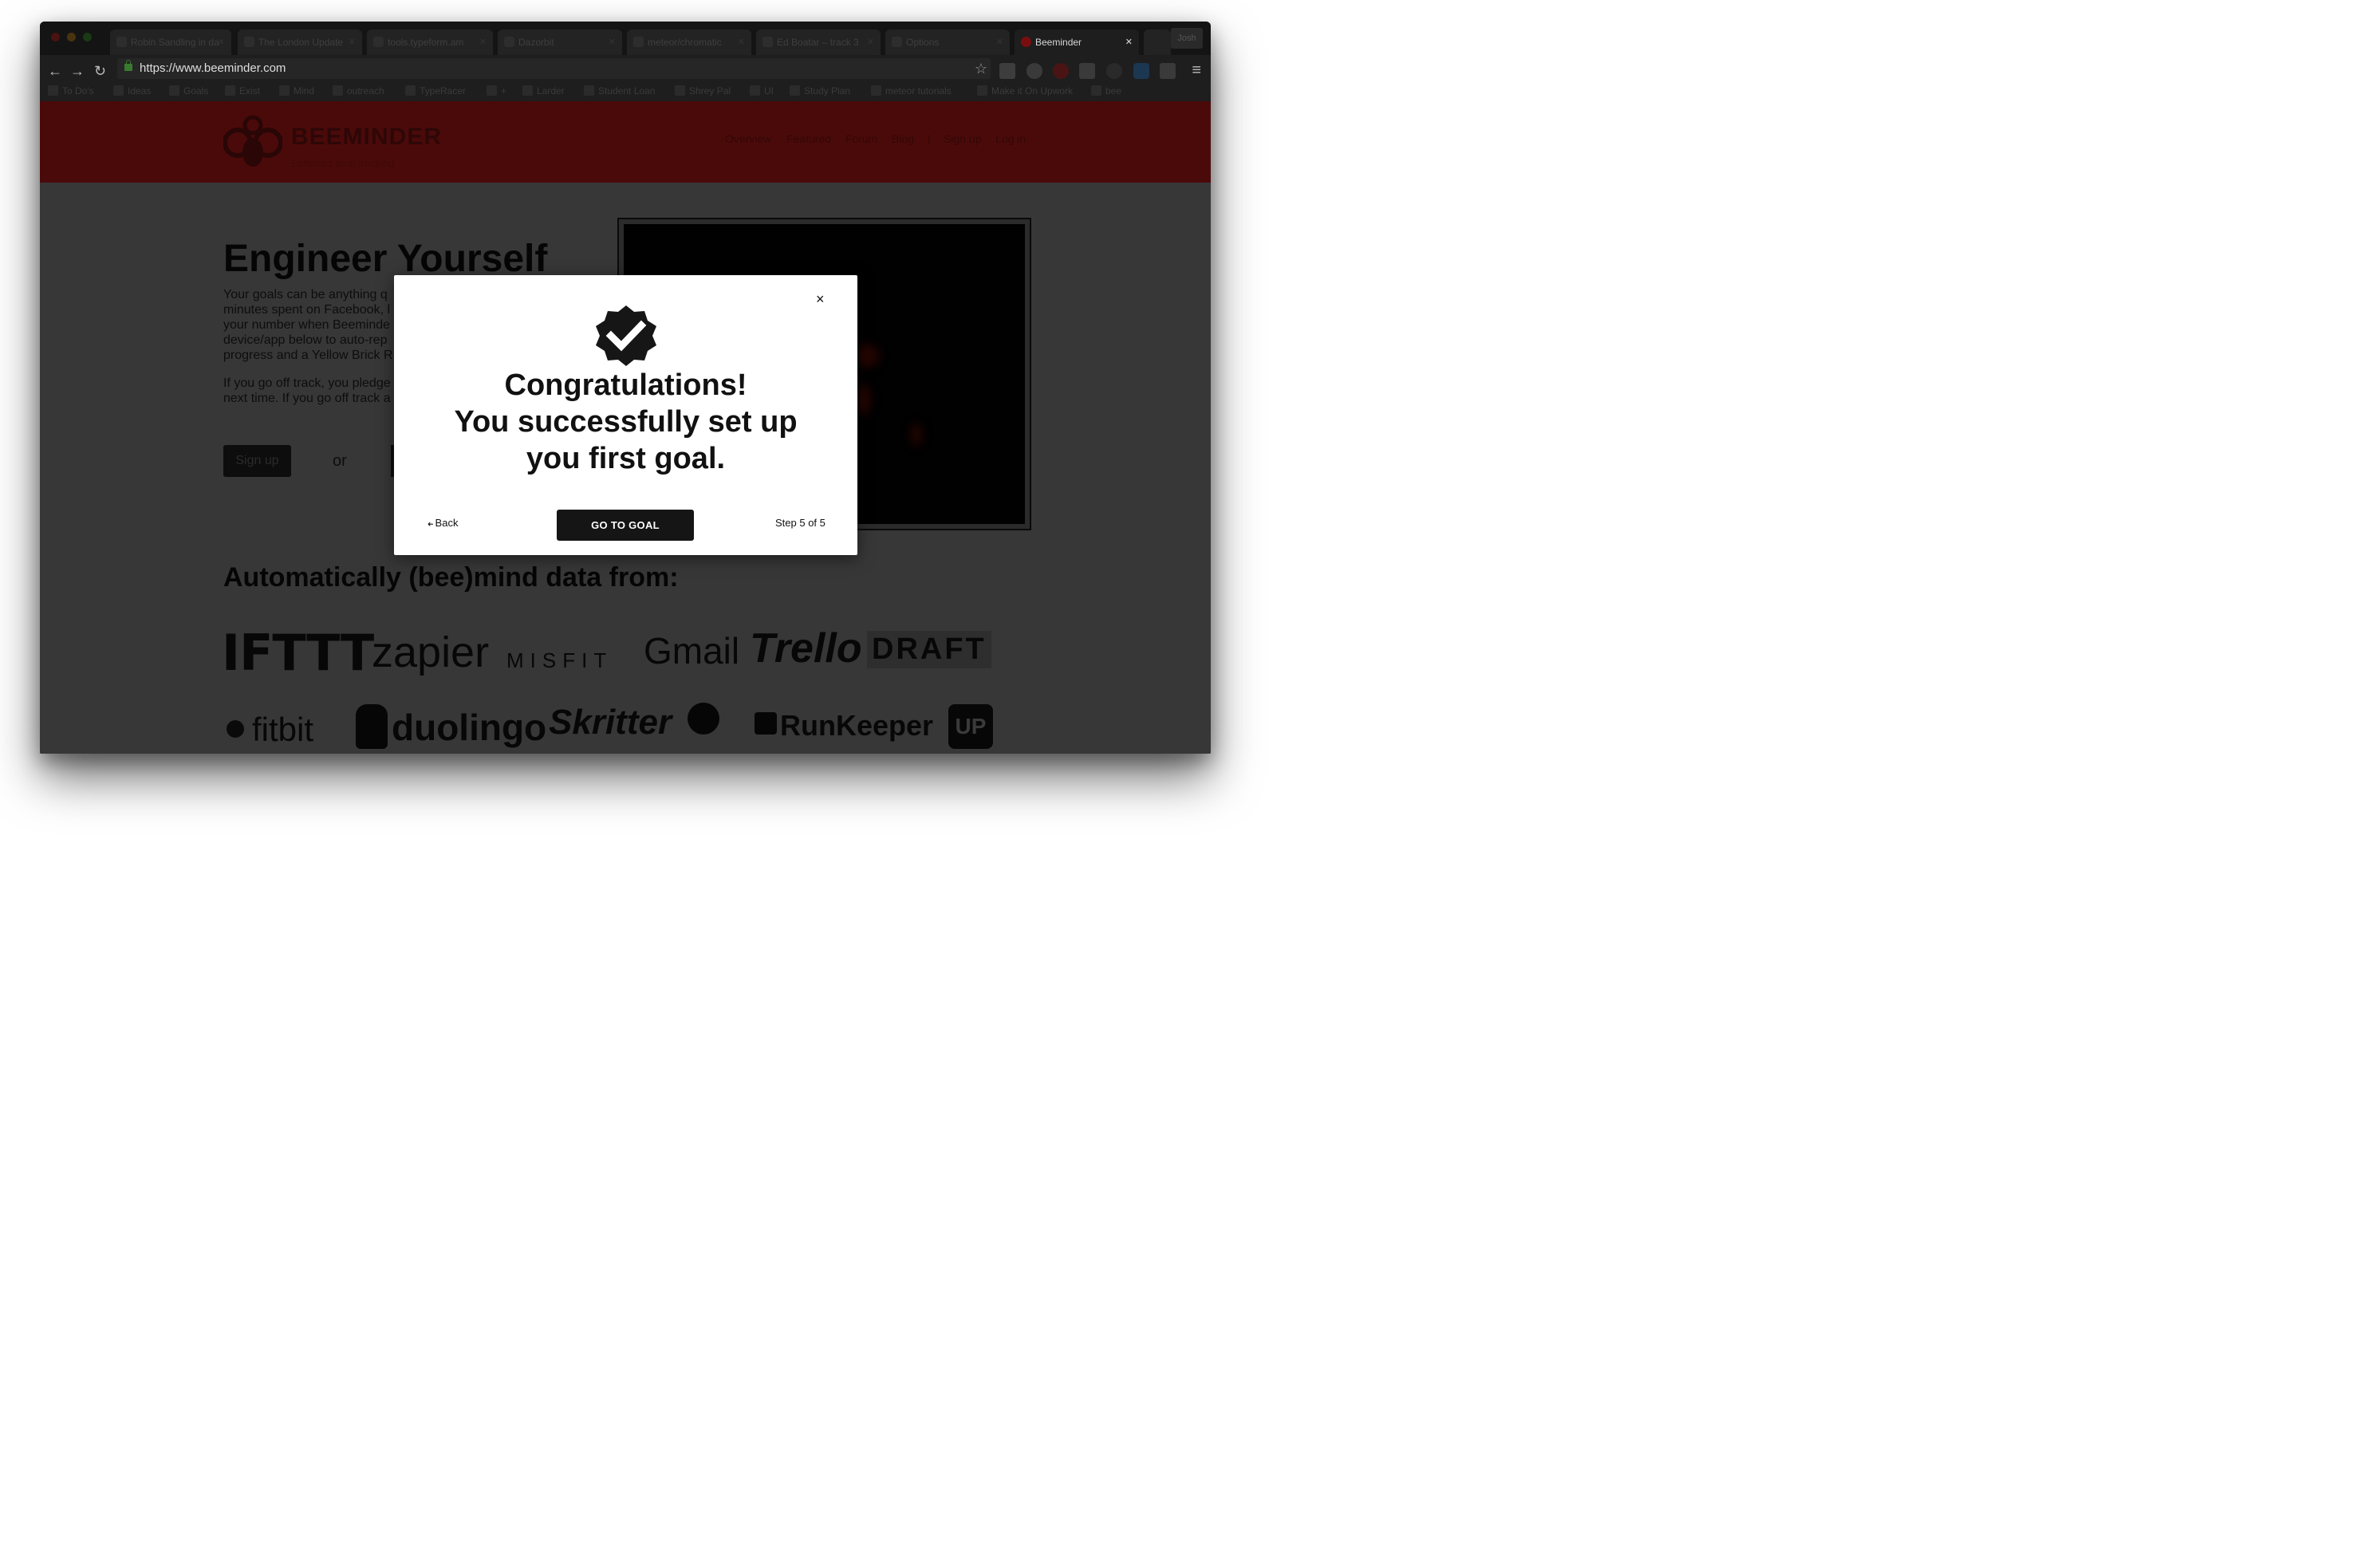  Describe the element at coordinates (426, 42) in the screenshot. I see `tab-title: tools.typeform.am` at that location.